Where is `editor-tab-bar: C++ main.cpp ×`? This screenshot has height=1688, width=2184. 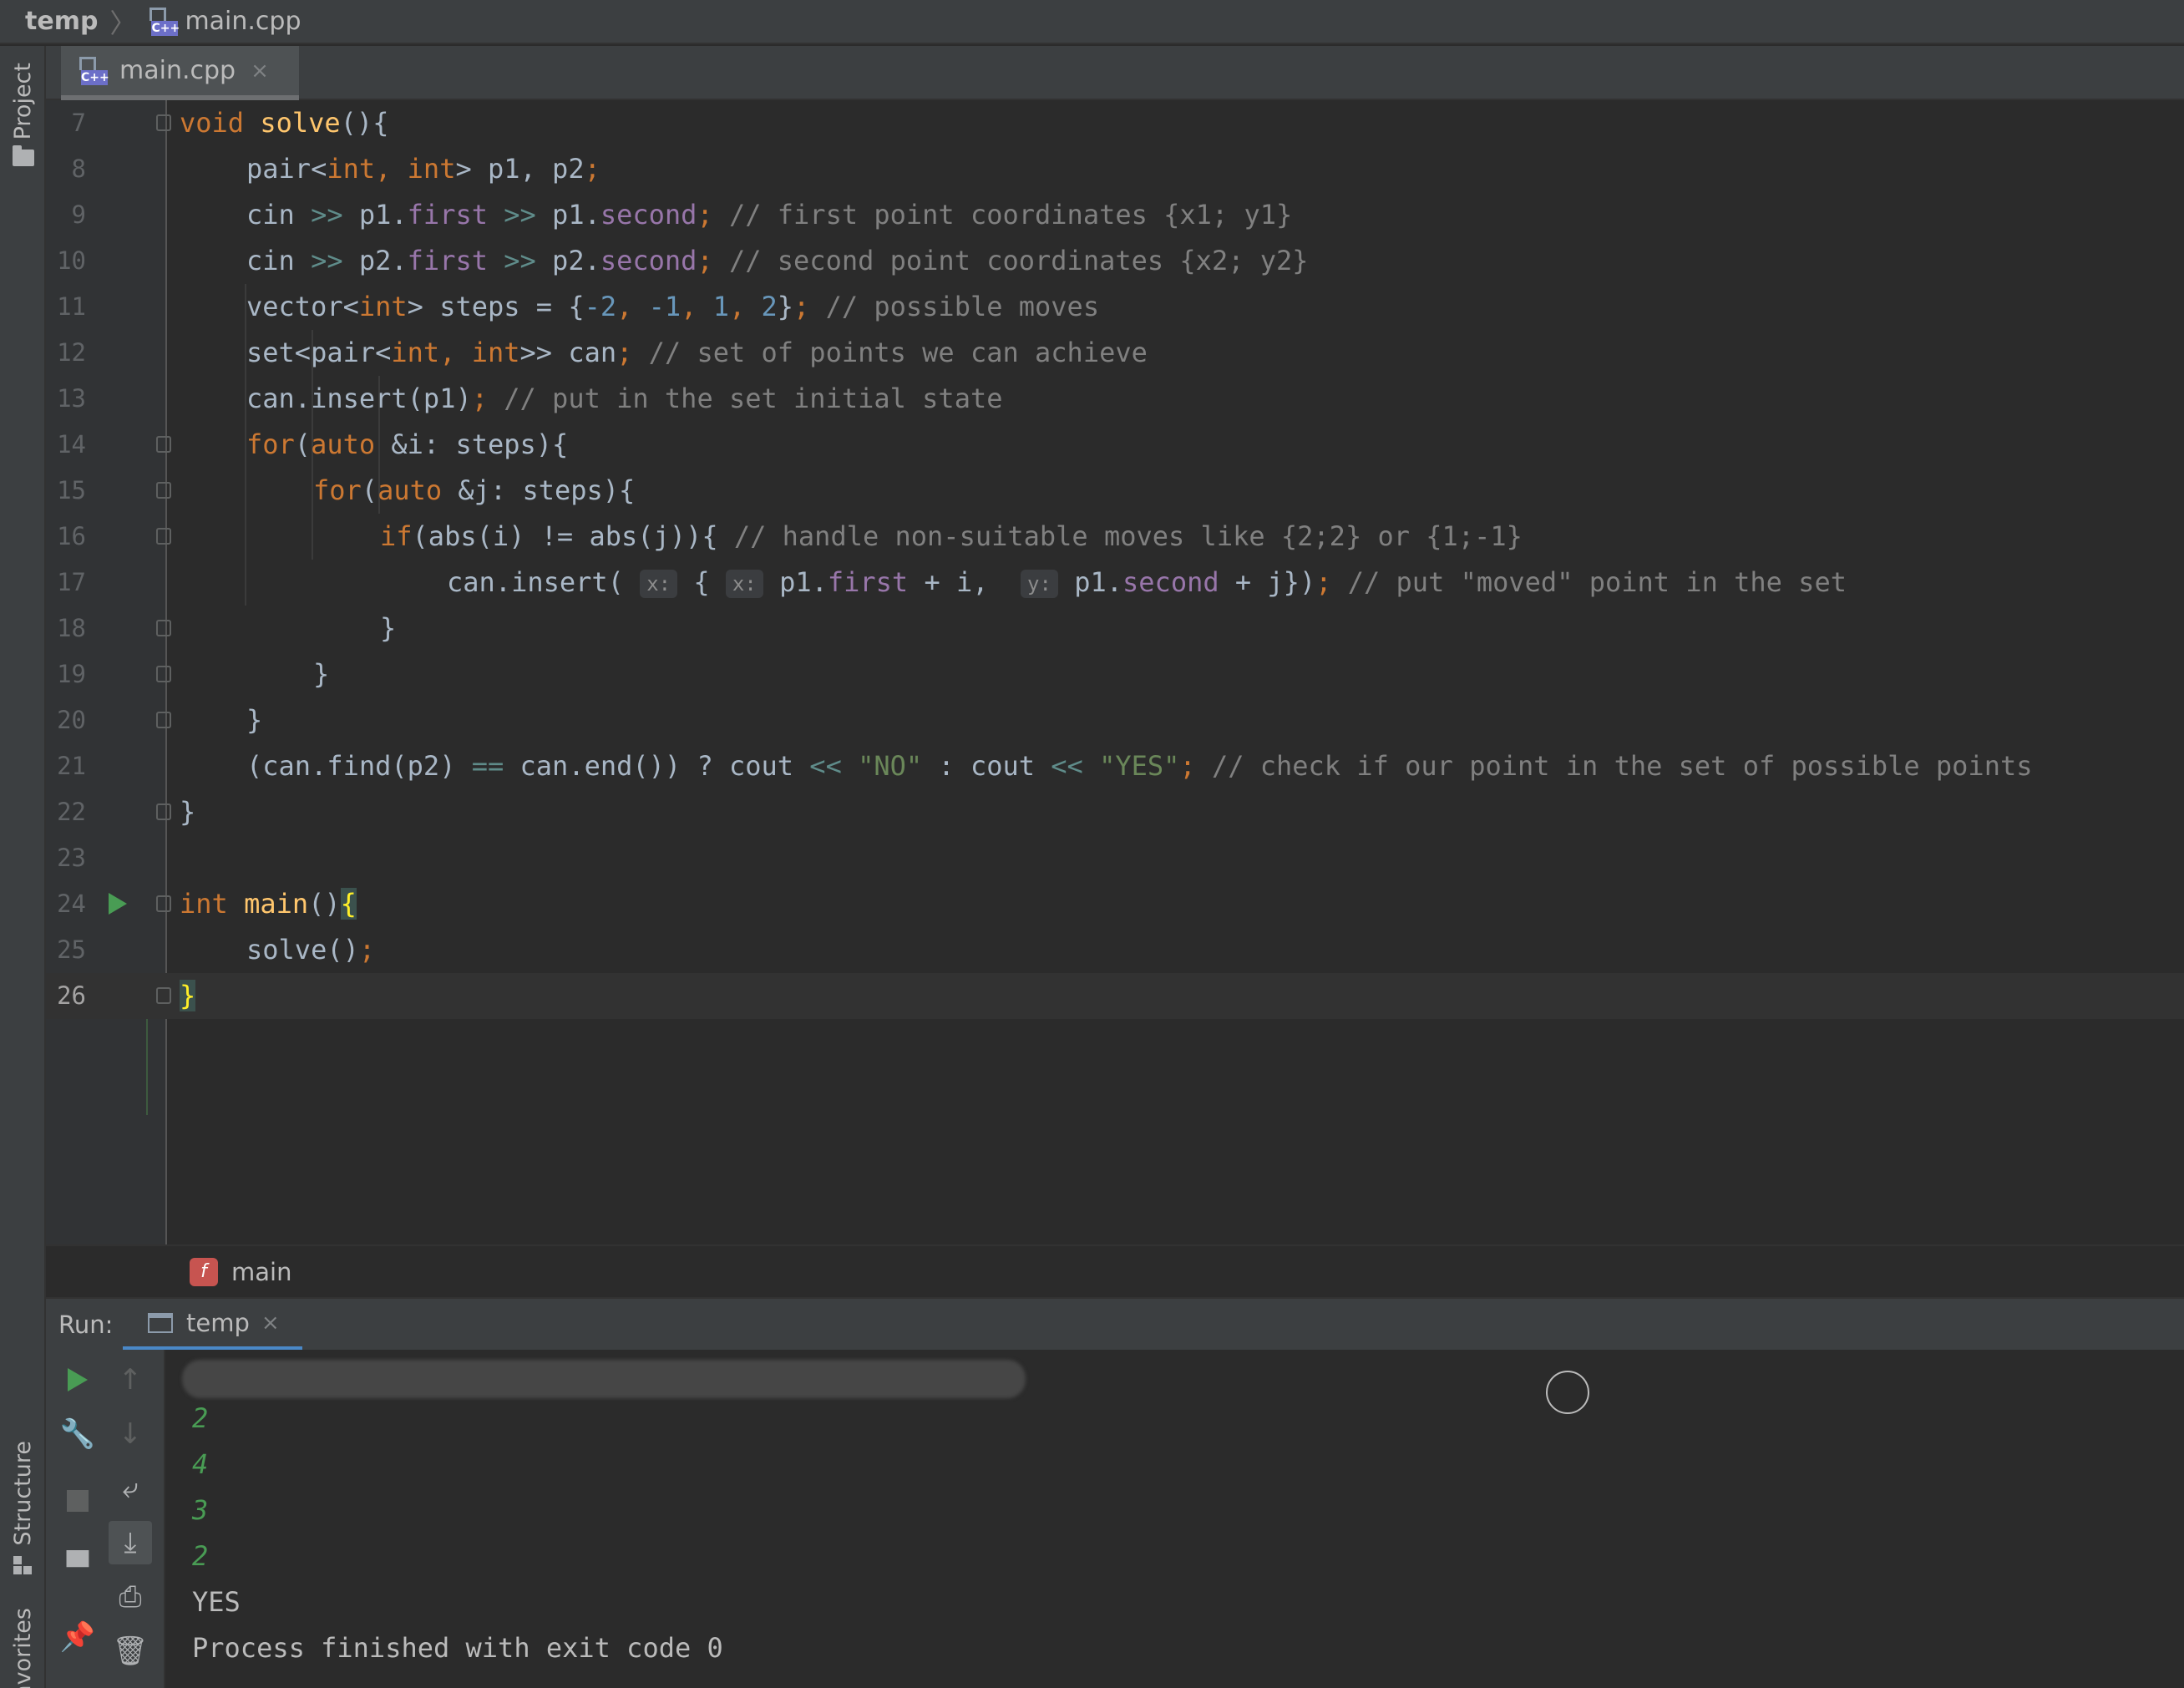 editor-tab-bar: C++ main.cpp × is located at coordinates (1115, 73).